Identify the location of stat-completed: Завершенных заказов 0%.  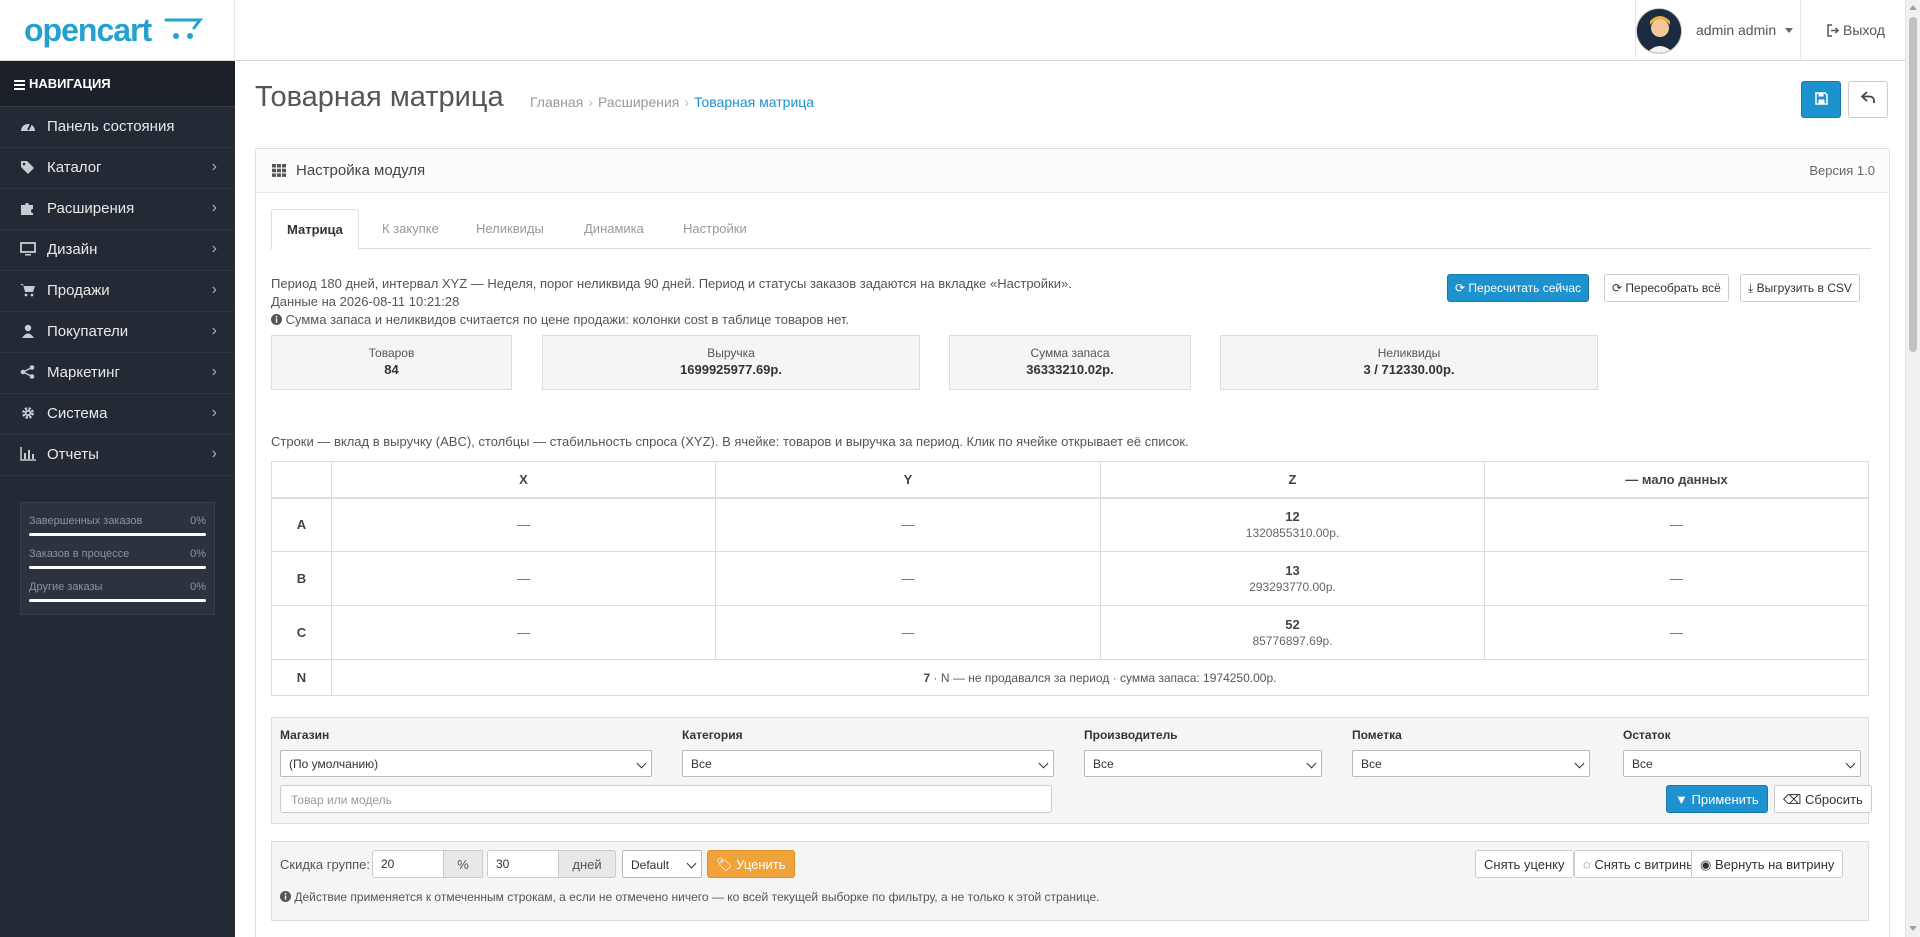
(117, 527).